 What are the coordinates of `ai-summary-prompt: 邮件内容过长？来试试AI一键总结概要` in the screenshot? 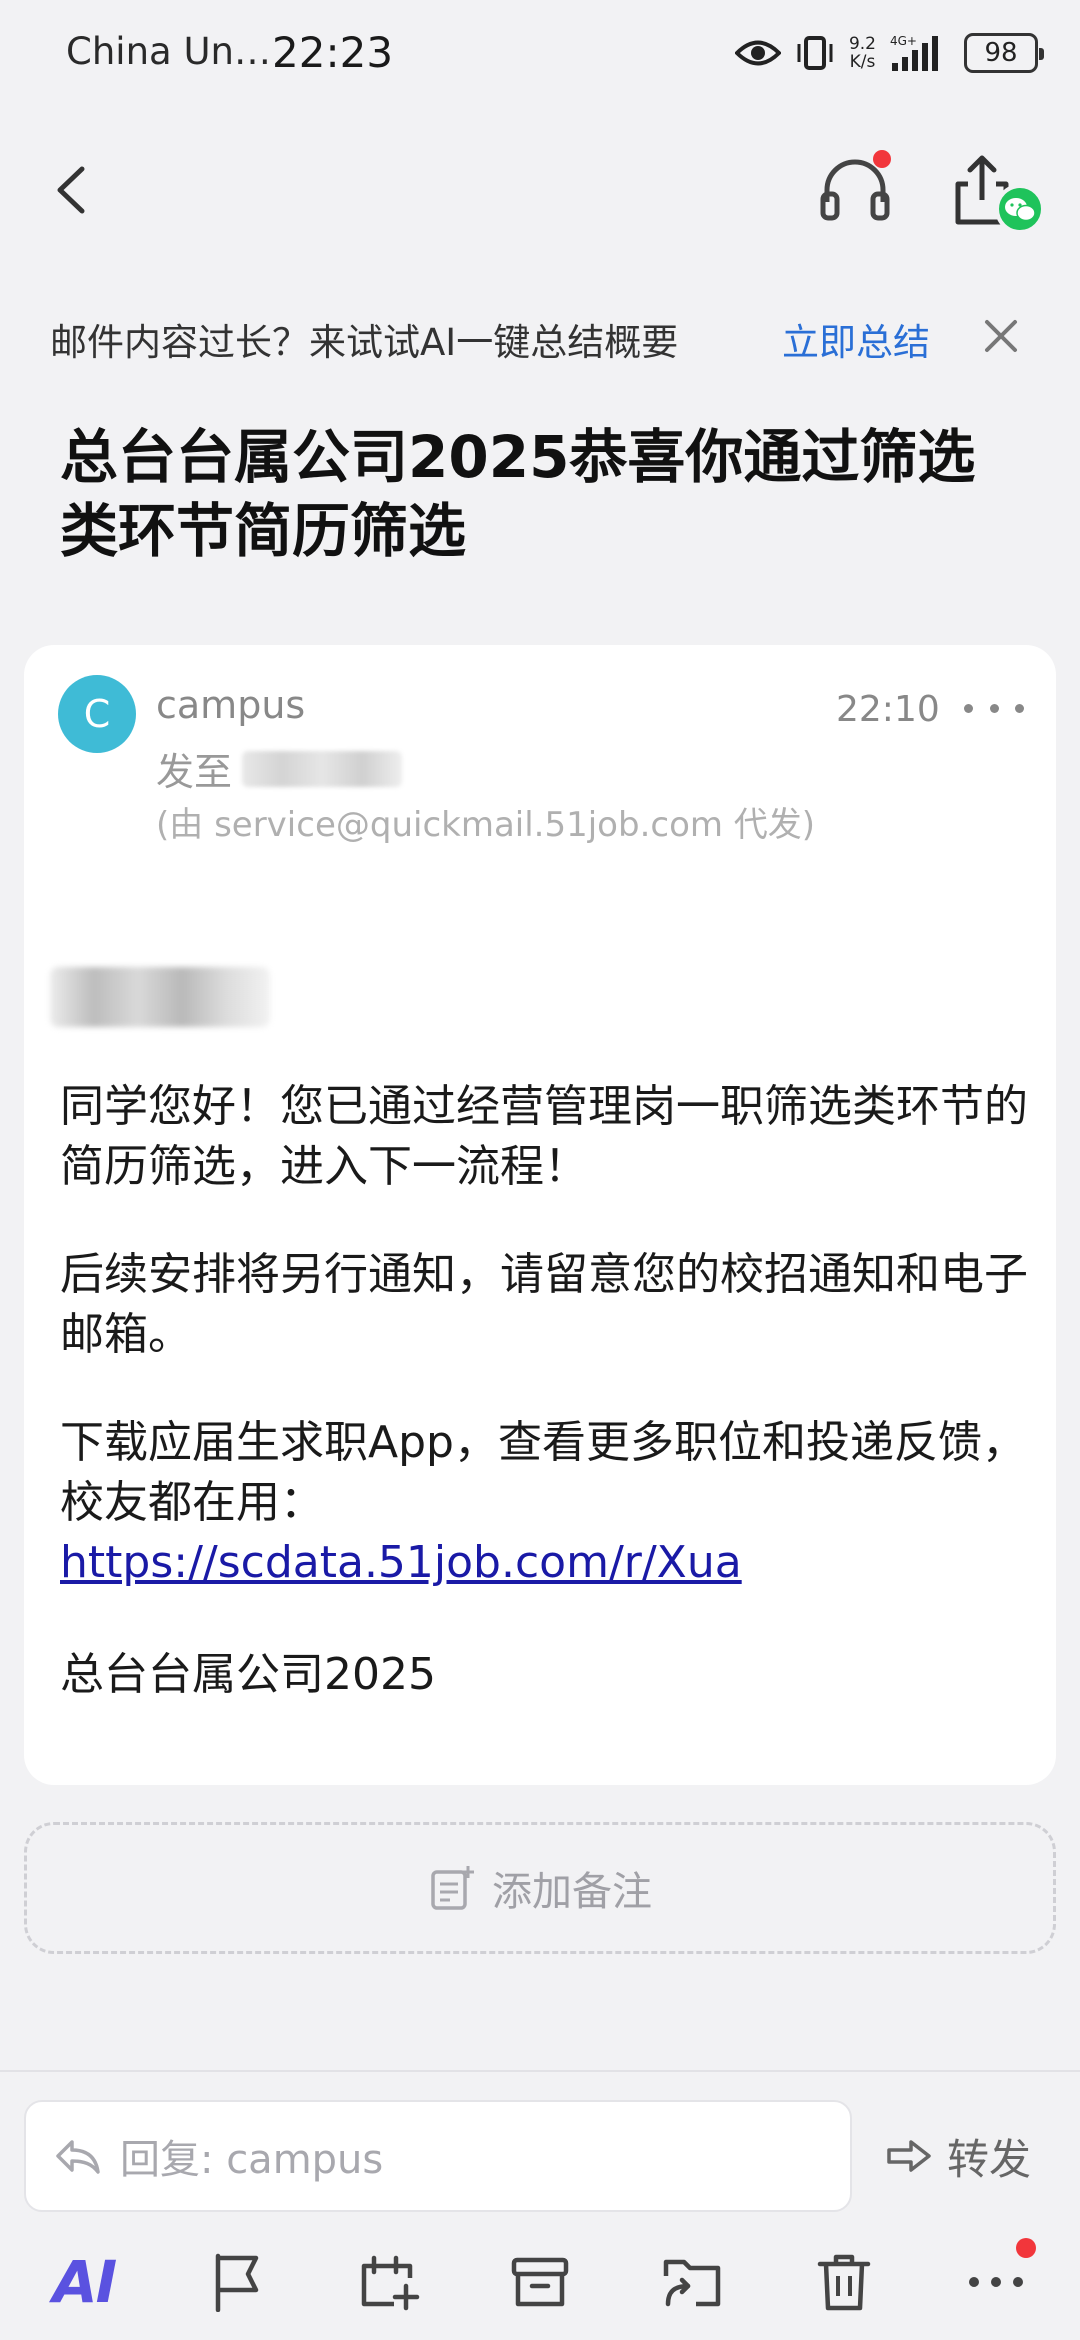 It's located at (364, 342).